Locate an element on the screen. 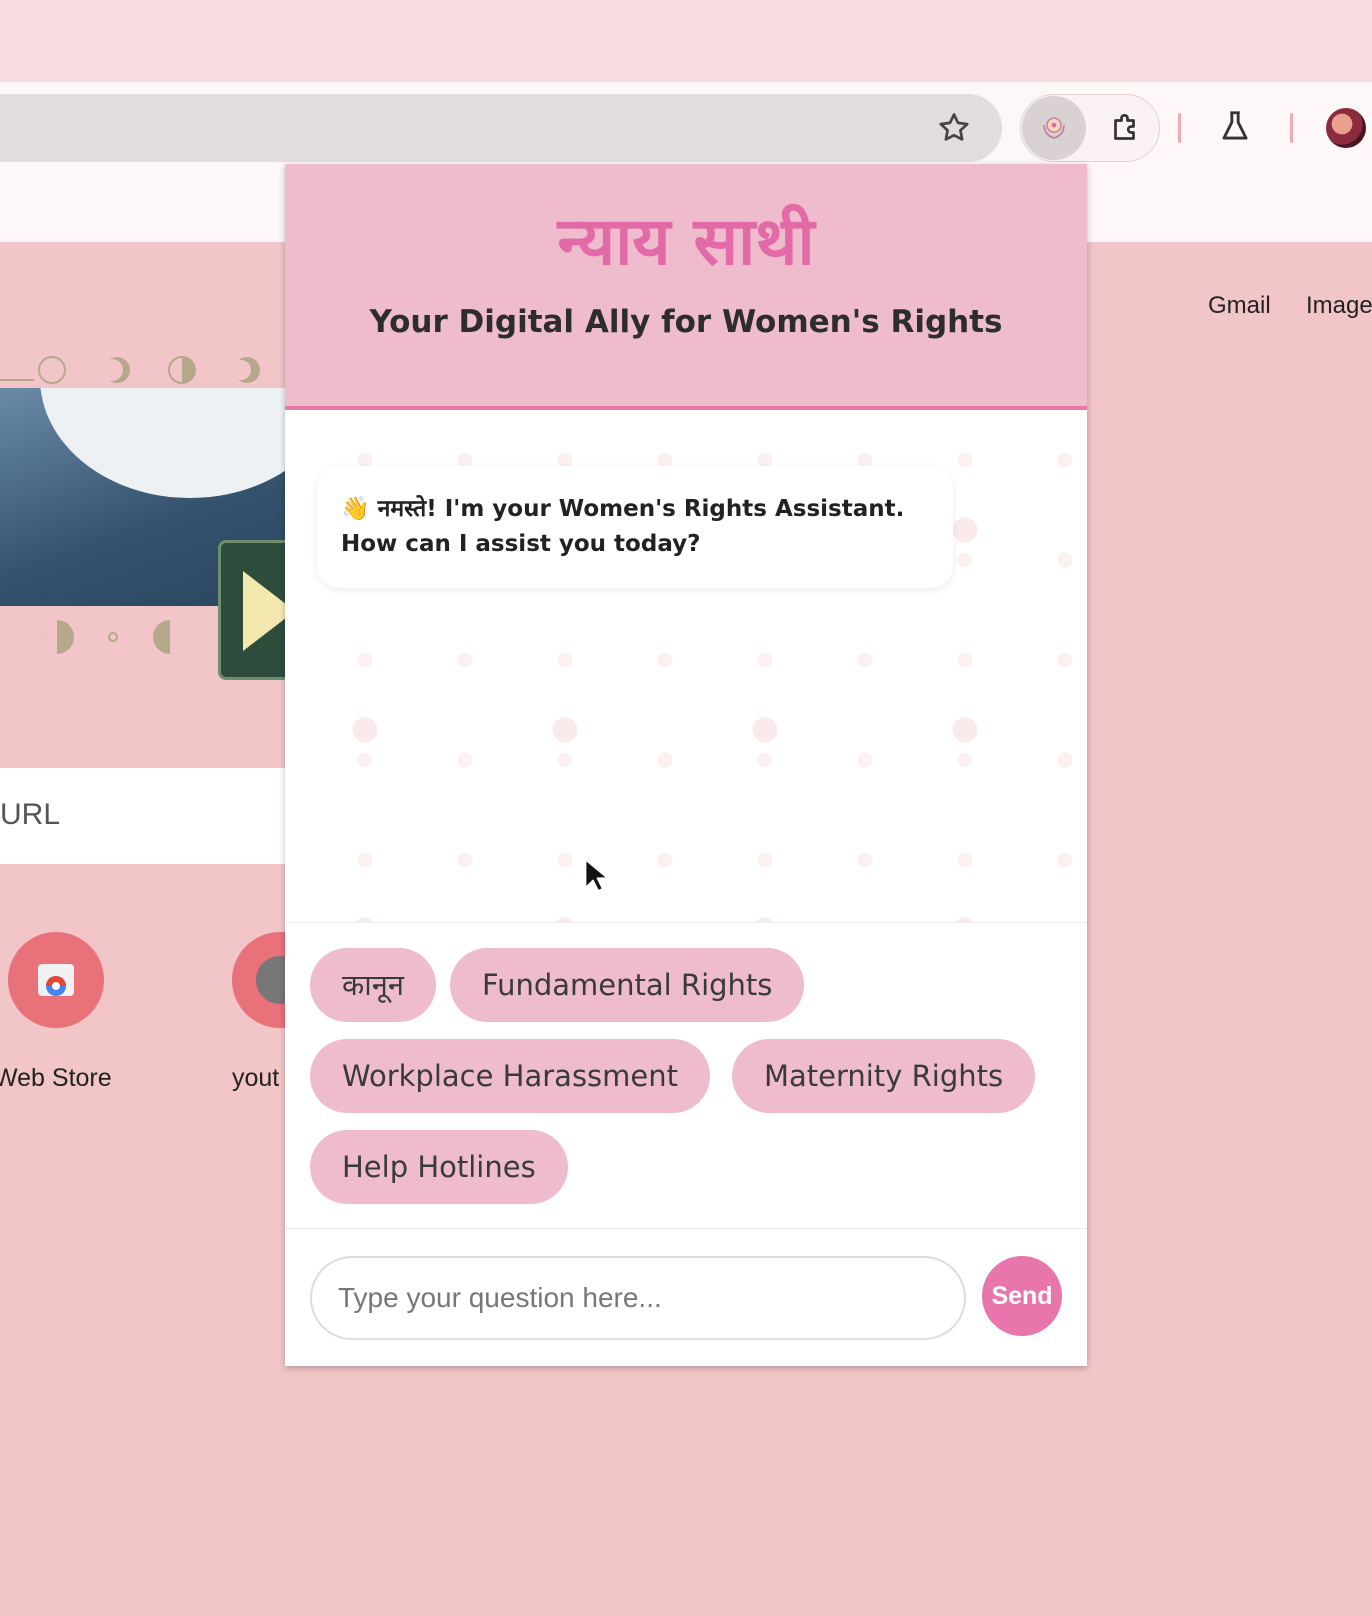 This screenshot has width=1372, height=1616. profile-avatar is located at coordinates (1346, 128).